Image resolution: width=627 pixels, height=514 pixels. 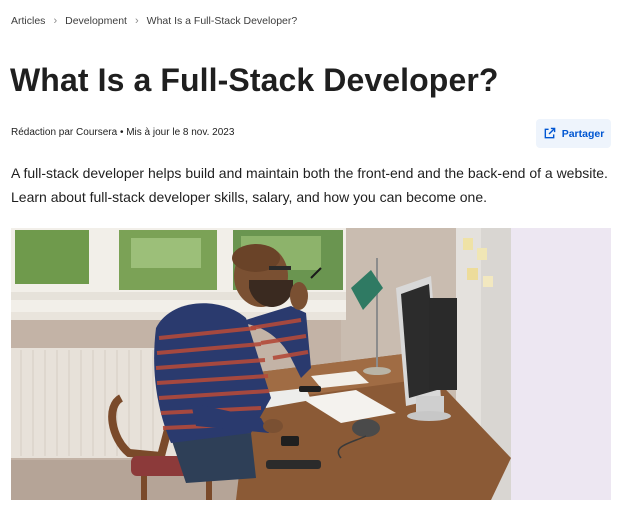 What do you see at coordinates (222, 21) in the screenshot?
I see `breadcrumb-current-page: What Is a Full-Stack Developer?` at bounding box center [222, 21].